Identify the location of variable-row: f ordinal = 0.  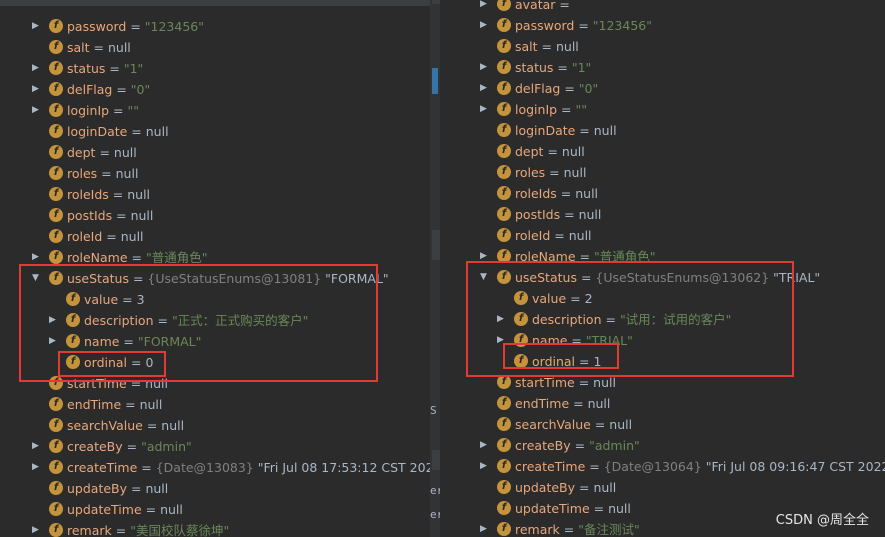
(215, 362).